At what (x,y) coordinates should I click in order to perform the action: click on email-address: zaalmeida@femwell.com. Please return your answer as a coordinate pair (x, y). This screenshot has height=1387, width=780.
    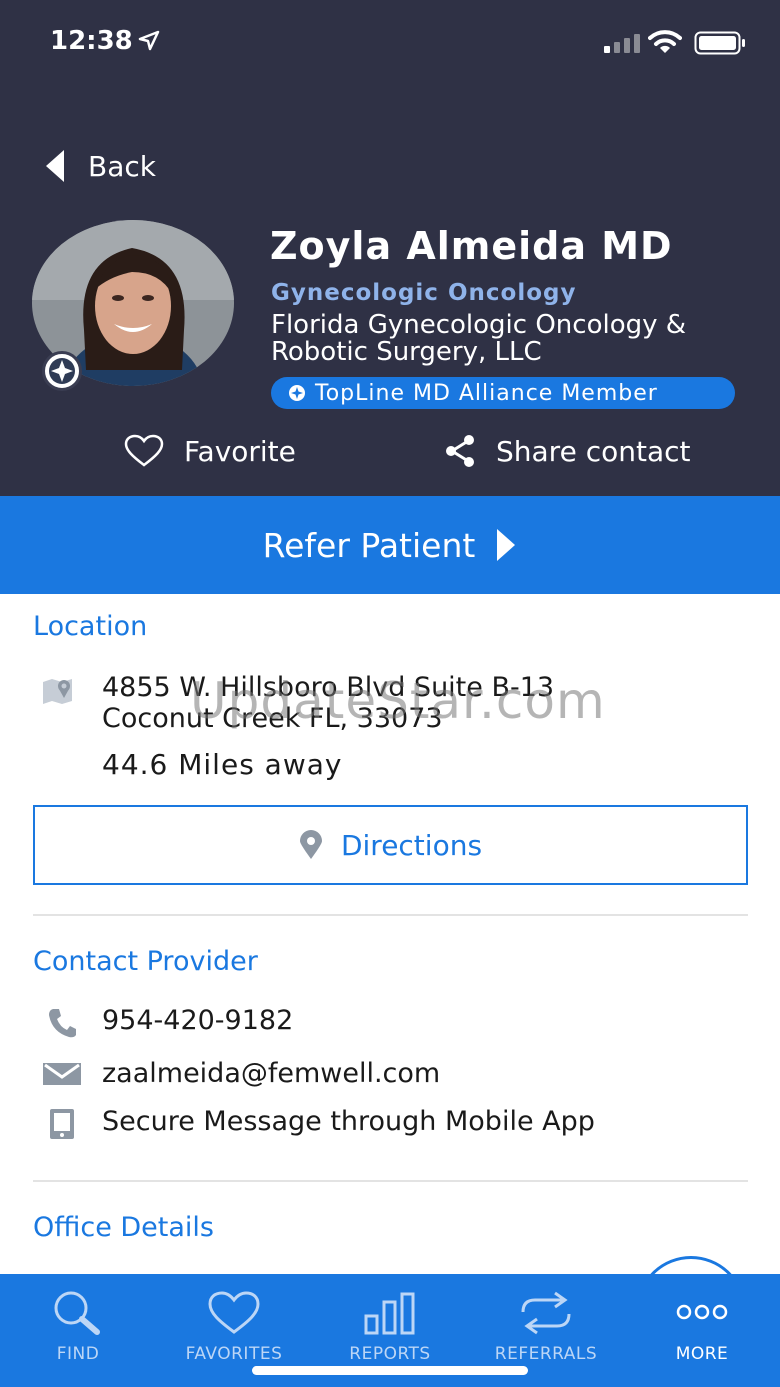
    Looking at the image, I should click on (271, 1073).